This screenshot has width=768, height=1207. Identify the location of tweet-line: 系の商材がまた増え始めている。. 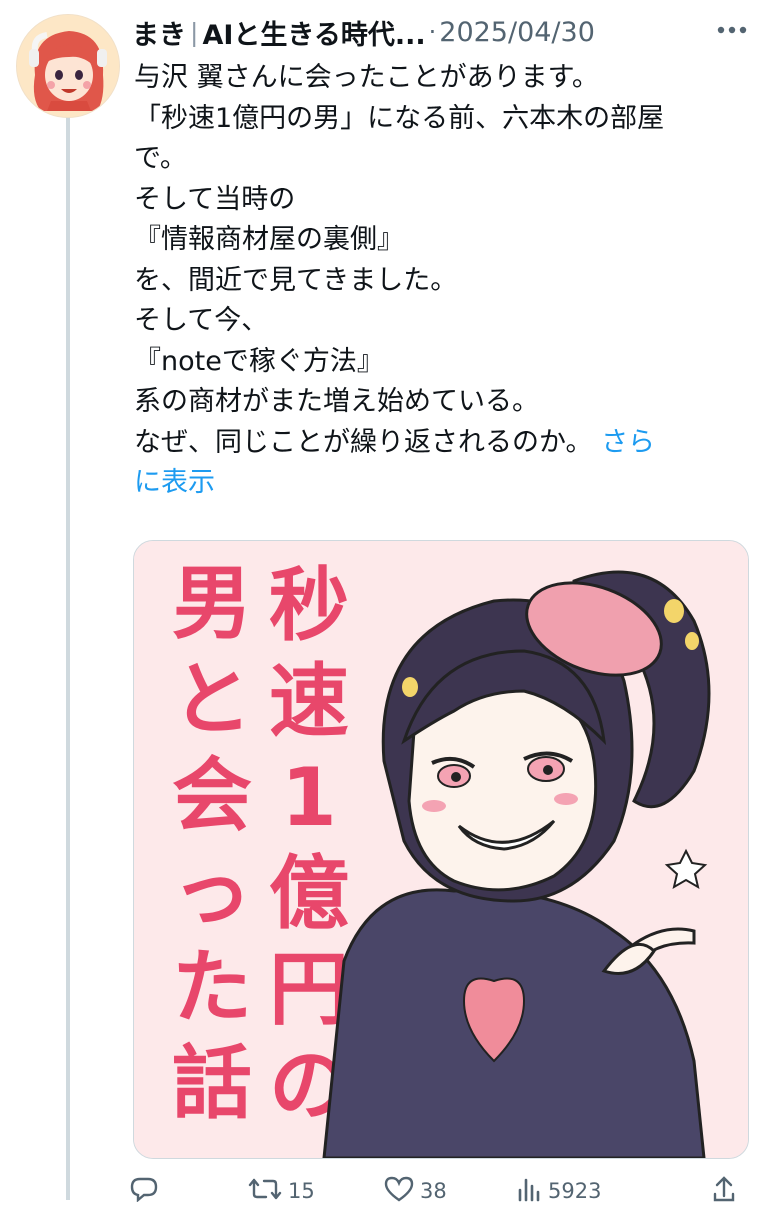
(336, 401).